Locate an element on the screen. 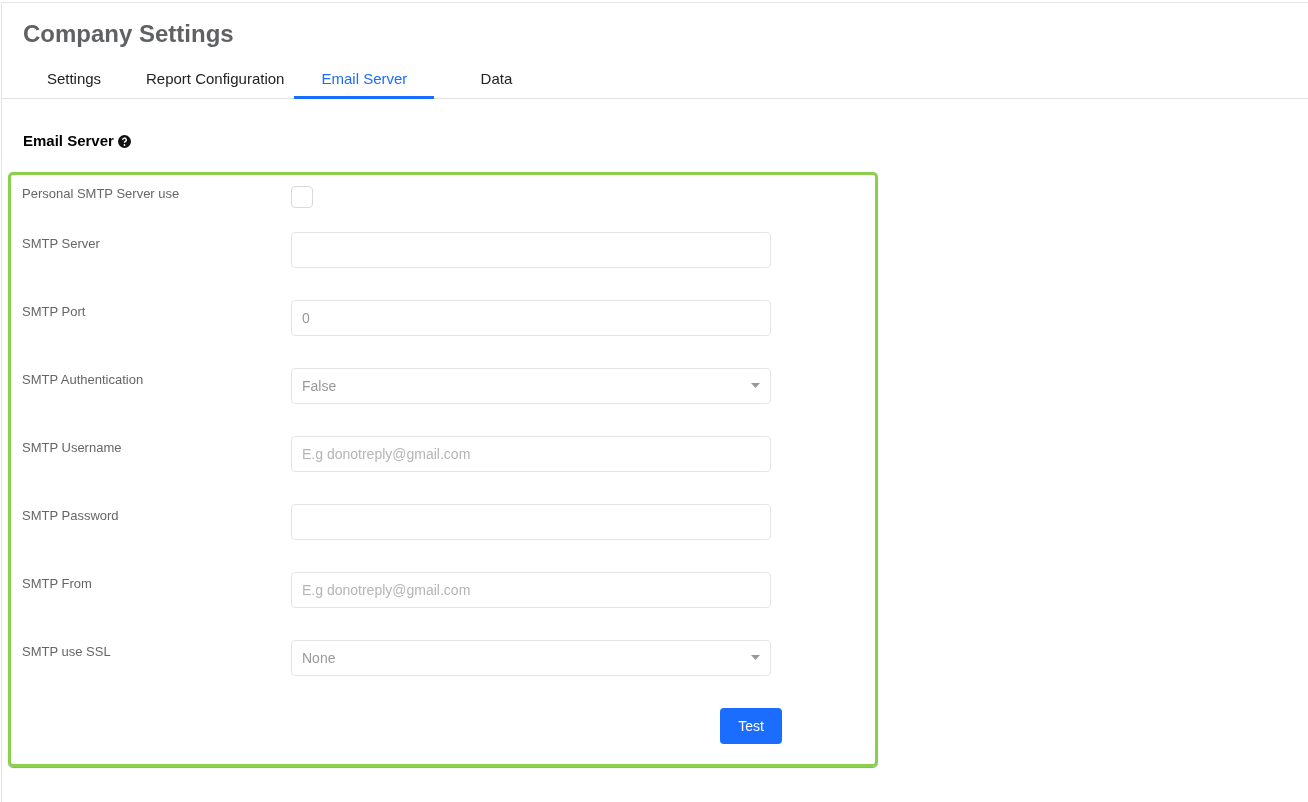 The image size is (1308, 802). tab: Data is located at coordinates (496, 81).